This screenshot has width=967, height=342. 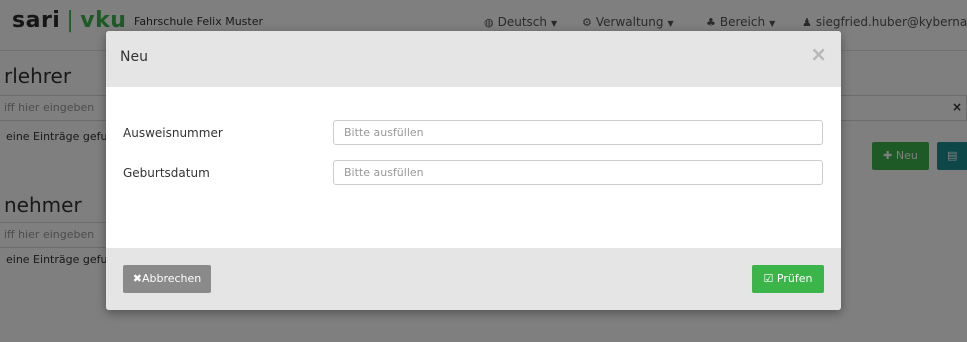 I want to click on id-number-label: Ausweisnummer, so click(x=173, y=133).